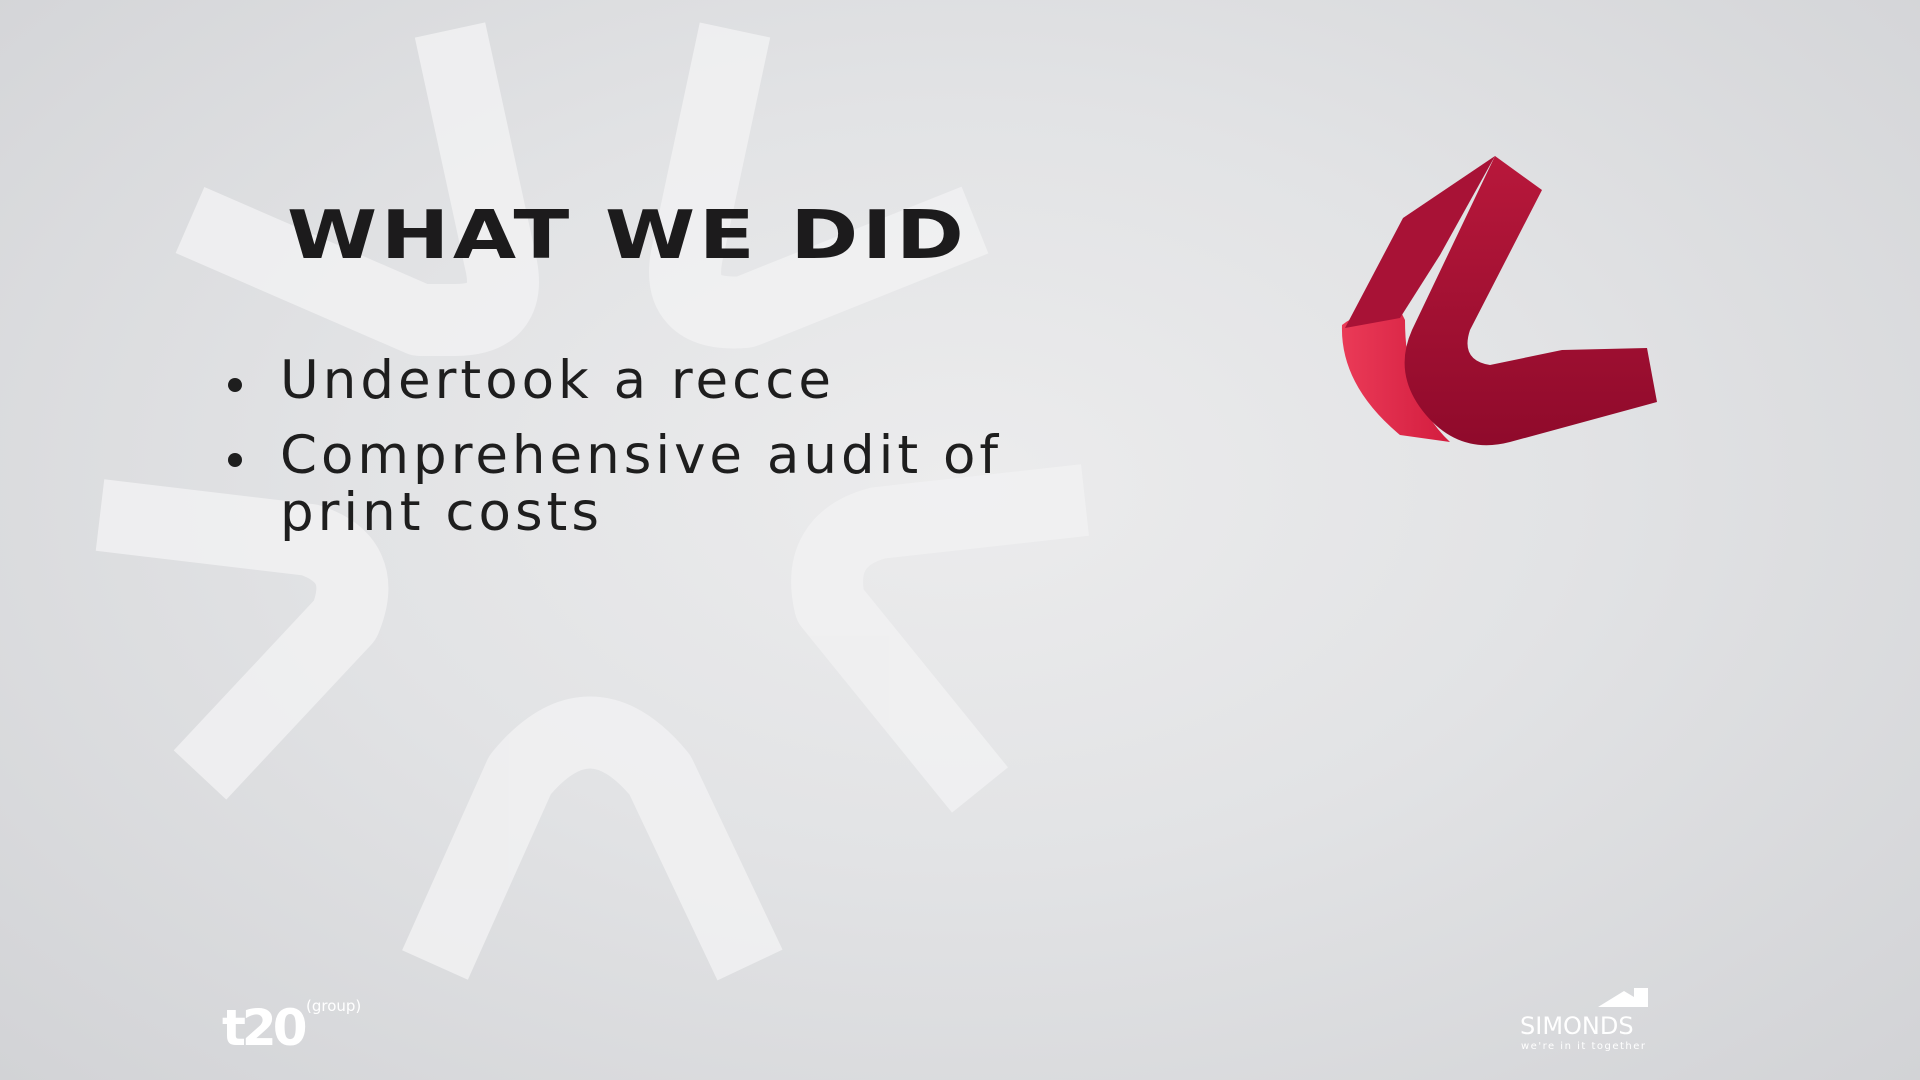 The image size is (1920, 1080). I want to click on bullet-item: Undertook a recce, so click(630, 380).